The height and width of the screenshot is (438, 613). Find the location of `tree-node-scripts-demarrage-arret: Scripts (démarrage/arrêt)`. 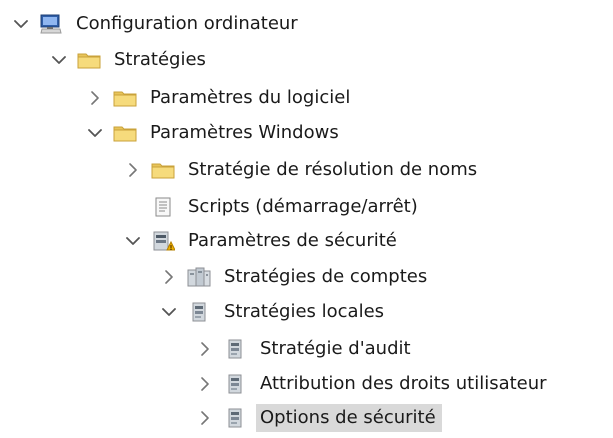

tree-node-scripts-demarrage-arret: Scripts (démarrage/arrêt) is located at coordinates (271, 207).